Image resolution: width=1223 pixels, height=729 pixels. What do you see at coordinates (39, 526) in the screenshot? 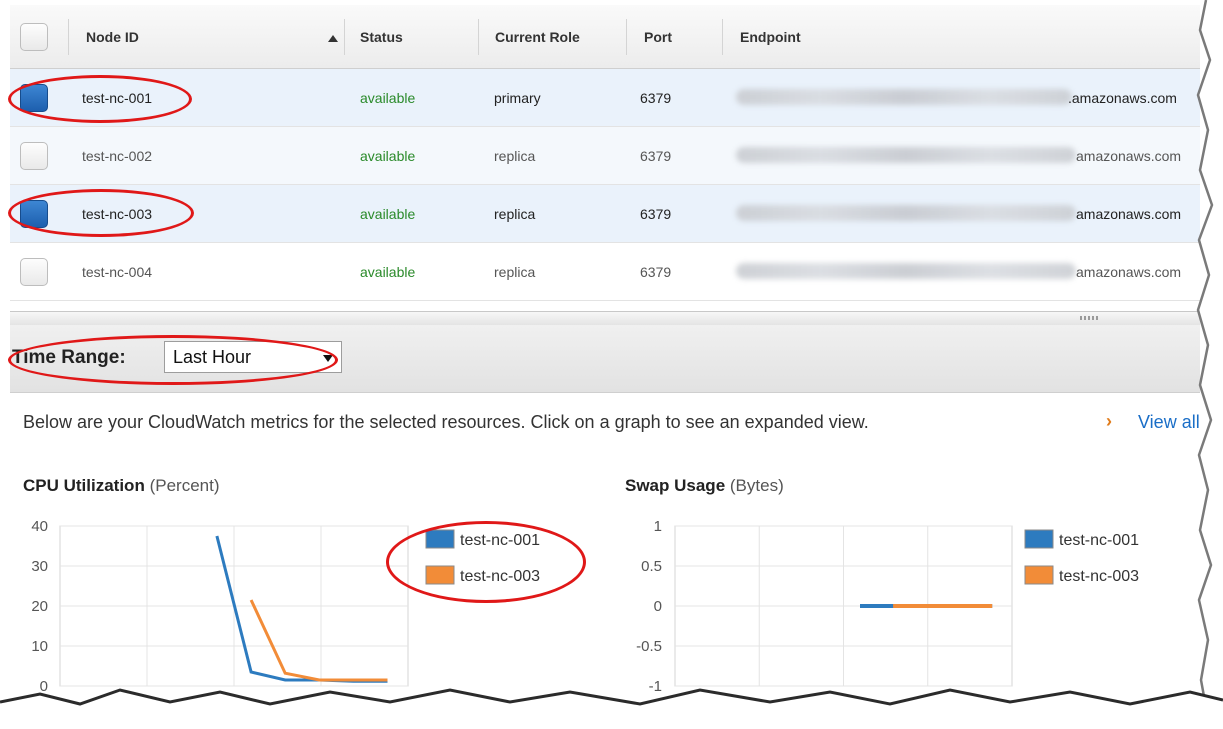
I see `y-tick-label: 40` at bounding box center [39, 526].